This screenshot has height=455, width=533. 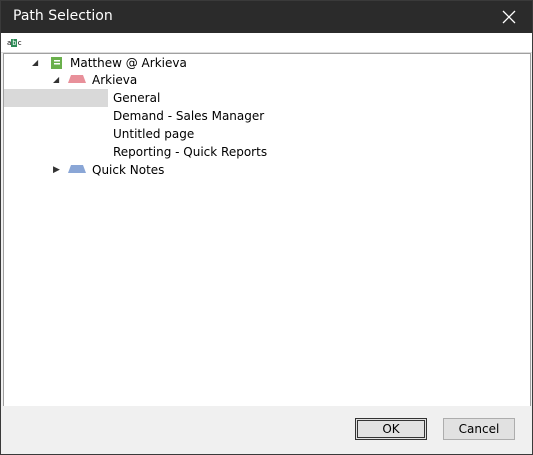 I want to click on collapsed-caret-icon: ▶, so click(x=56, y=170).